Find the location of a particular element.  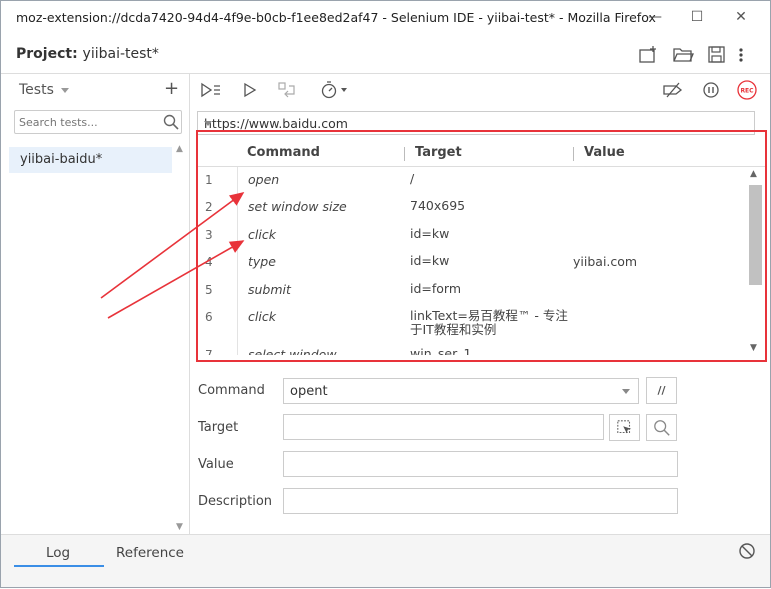

table-row: 6 click linkText=易百教程™ - 专注于IT教程和实例 is located at coordinates (472, 320).